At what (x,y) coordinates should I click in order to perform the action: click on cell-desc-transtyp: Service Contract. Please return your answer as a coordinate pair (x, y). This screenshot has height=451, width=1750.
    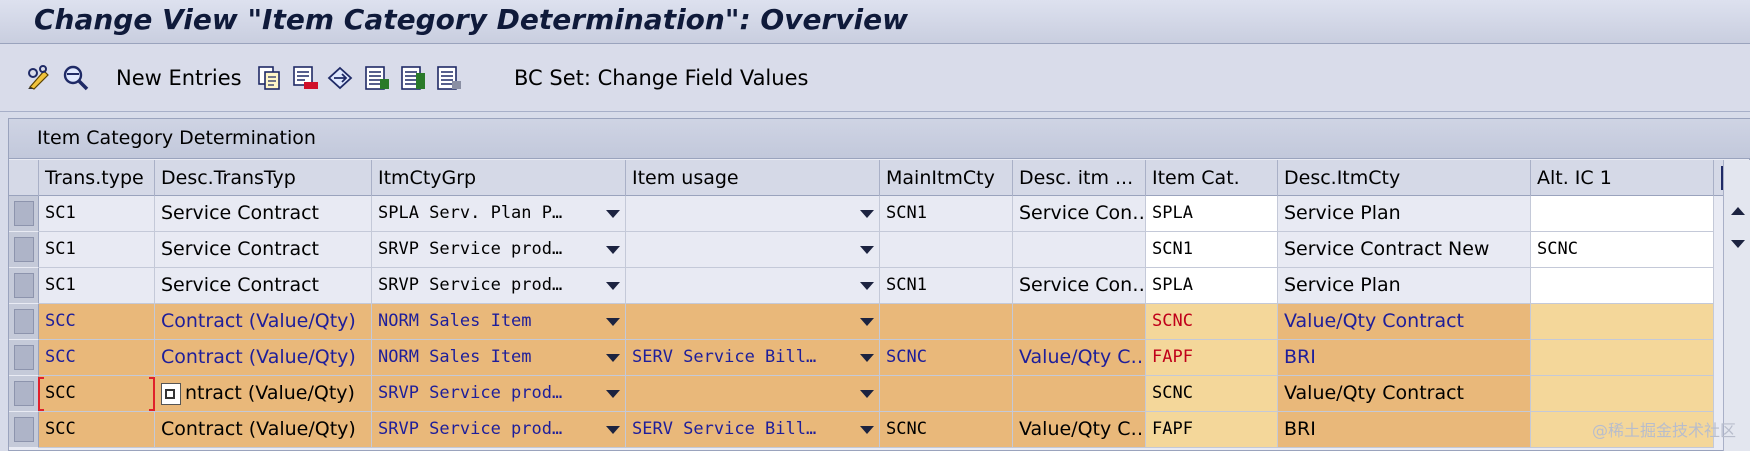
    Looking at the image, I should click on (263, 250).